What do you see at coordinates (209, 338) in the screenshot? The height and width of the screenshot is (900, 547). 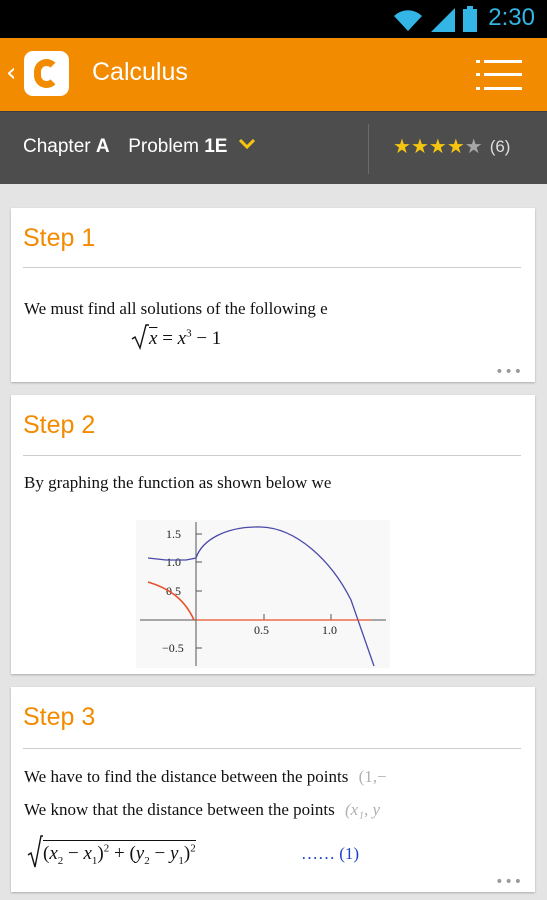 I see `equation-tail: − 1` at bounding box center [209, 338].